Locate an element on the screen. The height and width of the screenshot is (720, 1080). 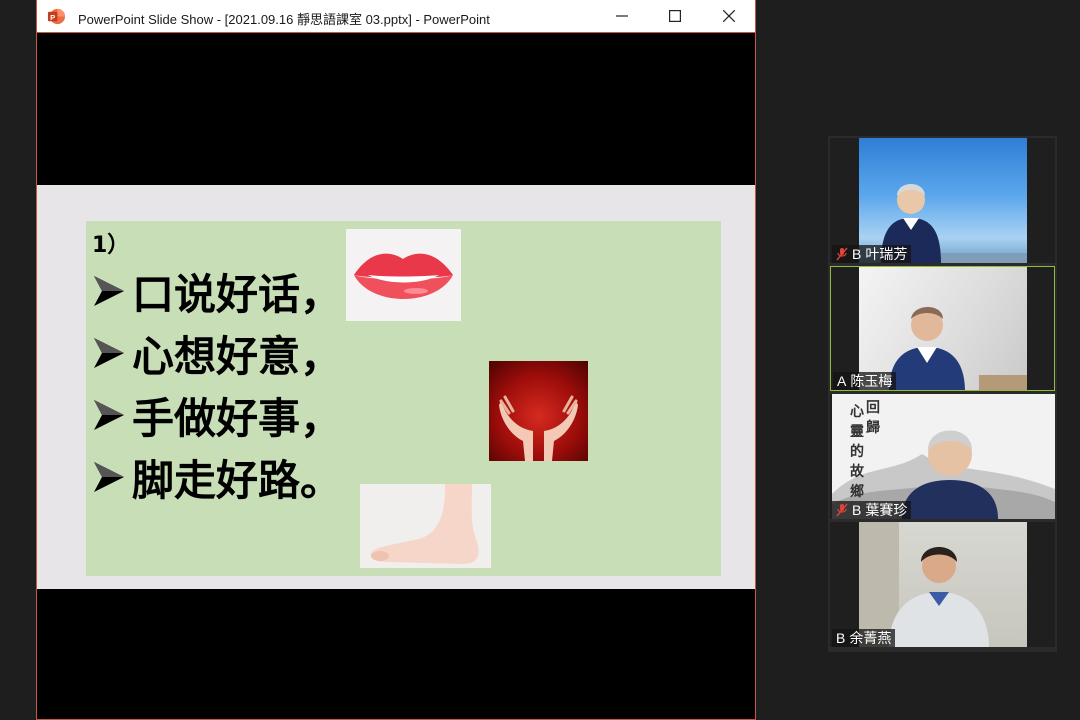
svg-text: 的 is located at coordinates (857, 451).